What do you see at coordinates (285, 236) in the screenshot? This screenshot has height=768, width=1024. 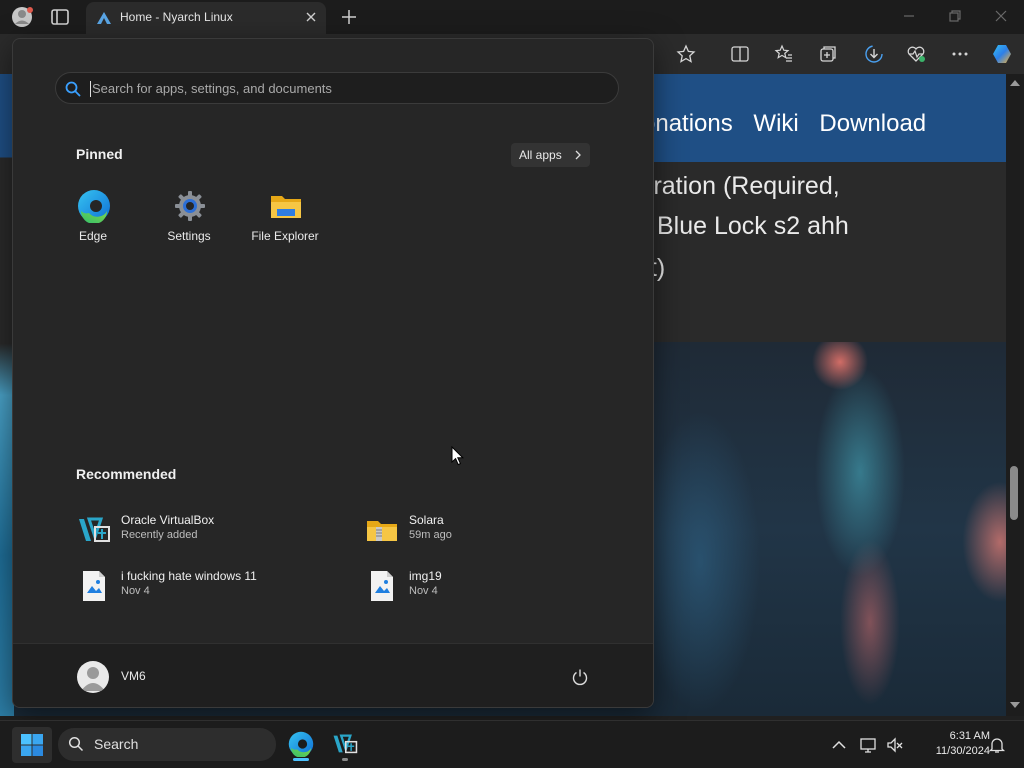 I see `pinned-app-label: File Explorer` at bounding box center [285, 236].